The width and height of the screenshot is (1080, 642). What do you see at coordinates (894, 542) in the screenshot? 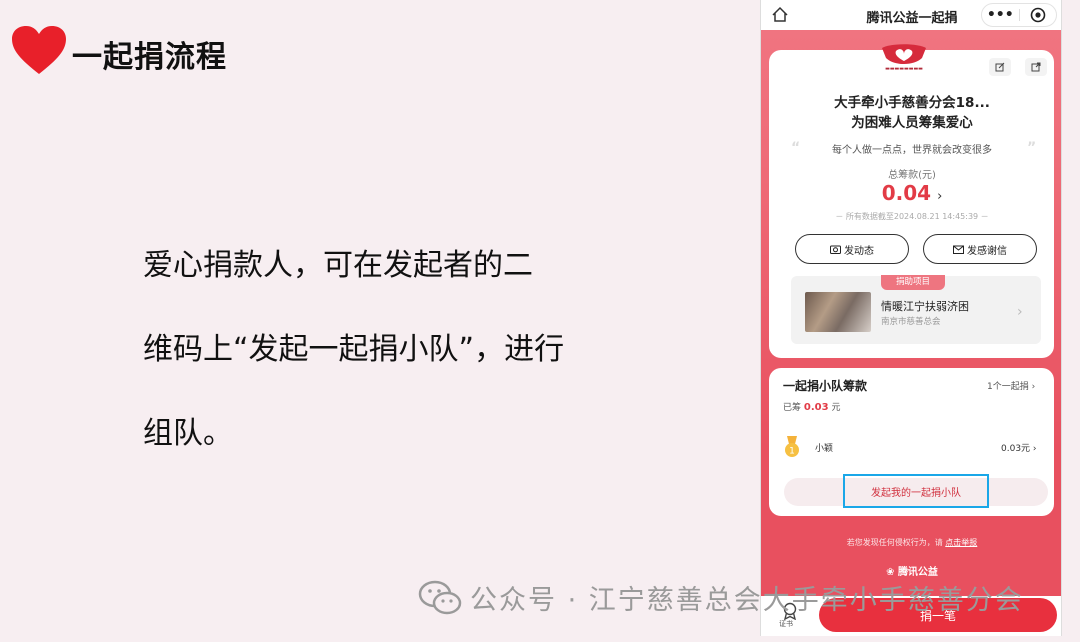
I see `report-text: 若您发现任何侵权行为，请` at bounding box center [894, 542].